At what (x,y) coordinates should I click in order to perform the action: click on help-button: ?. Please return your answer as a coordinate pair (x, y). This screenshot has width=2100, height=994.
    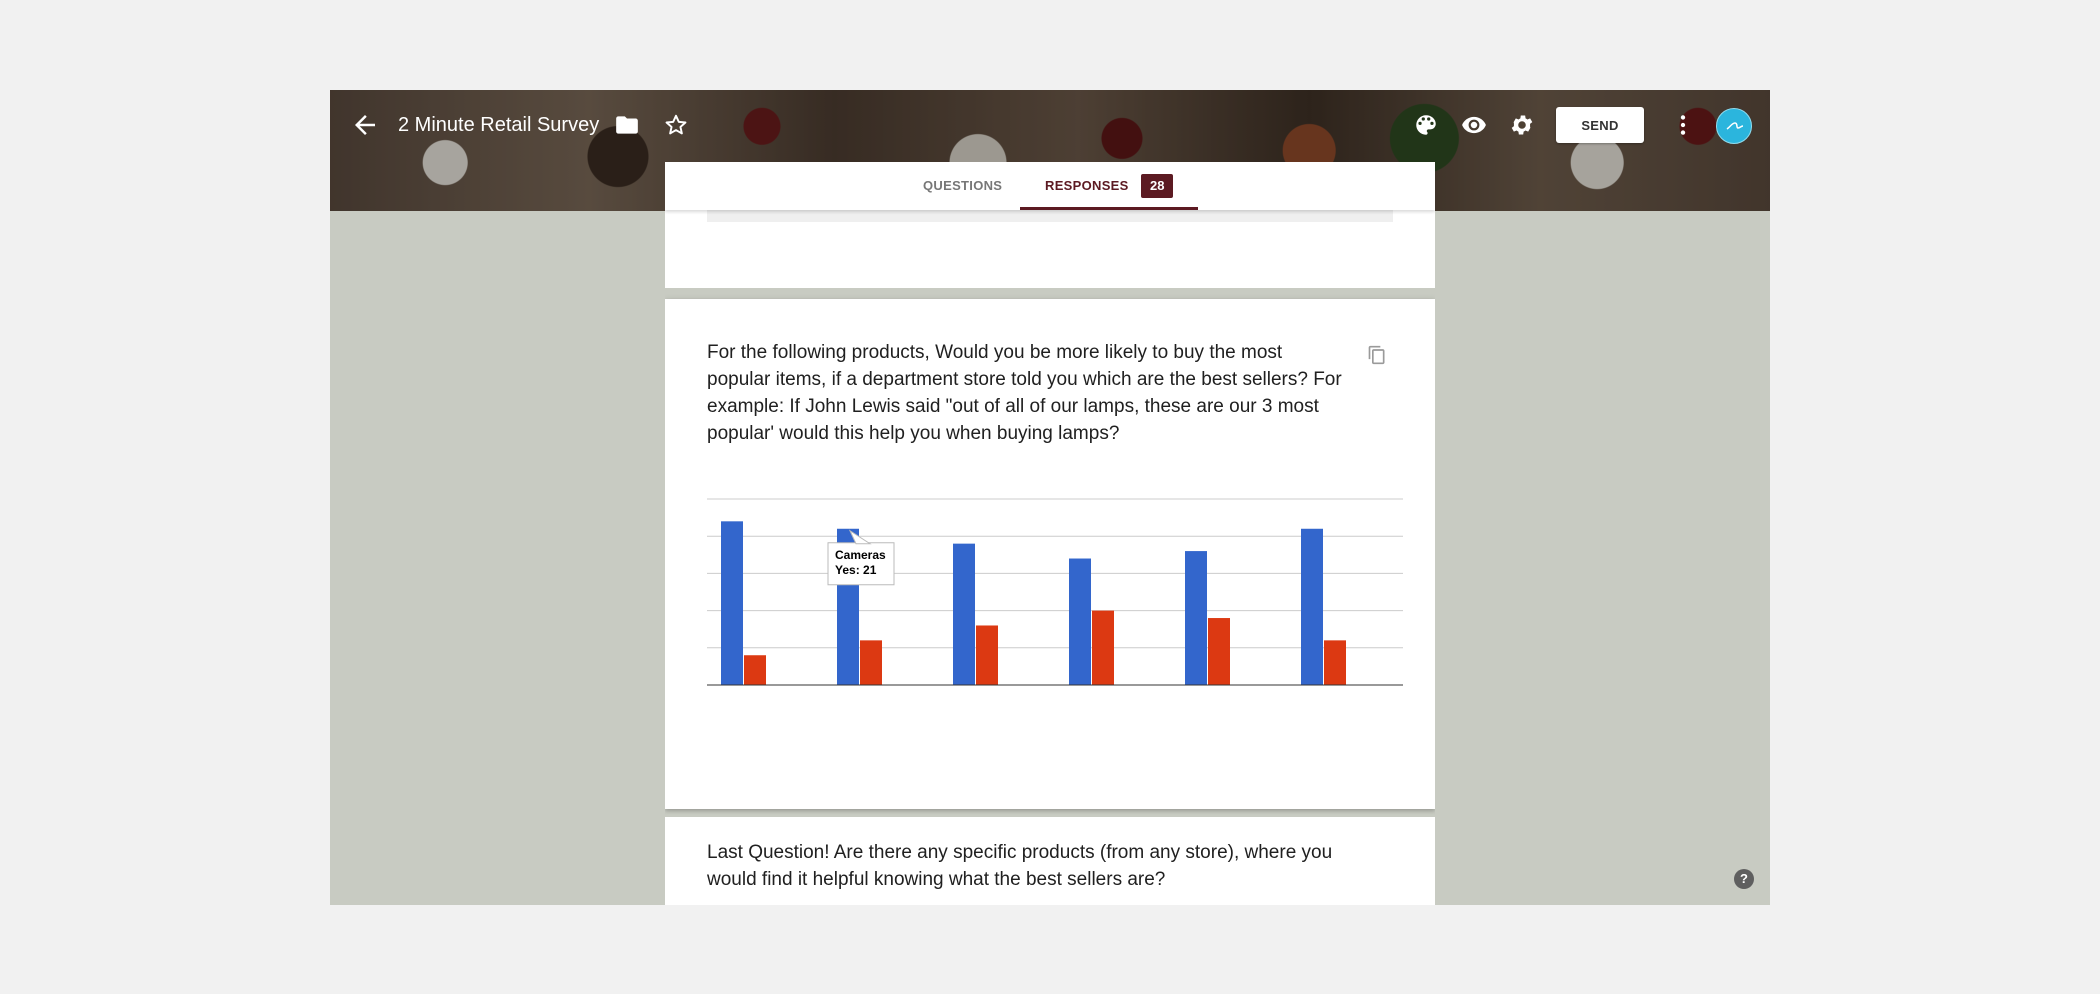
    Looking at the image, I should click on (1744, 879).